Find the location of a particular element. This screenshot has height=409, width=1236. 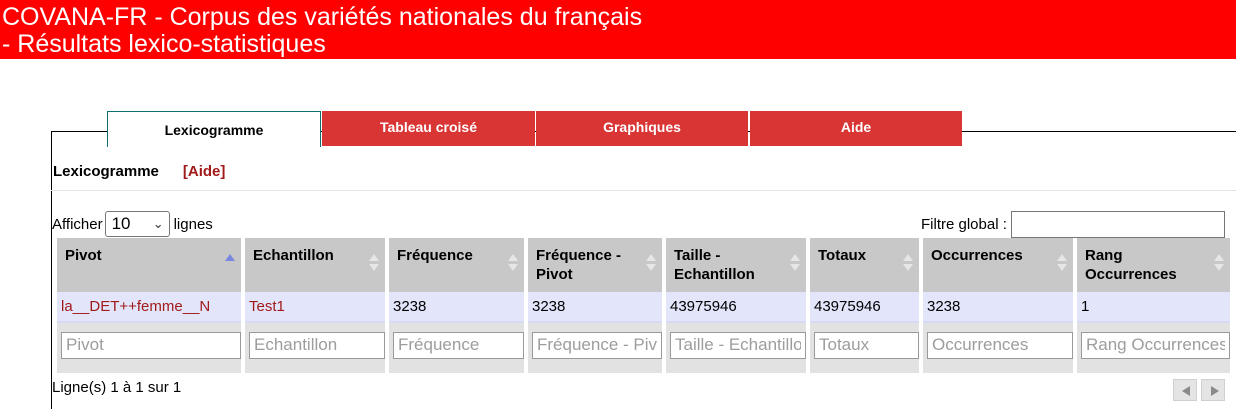

previous-page-icon is located at coordinates (1185, 390).